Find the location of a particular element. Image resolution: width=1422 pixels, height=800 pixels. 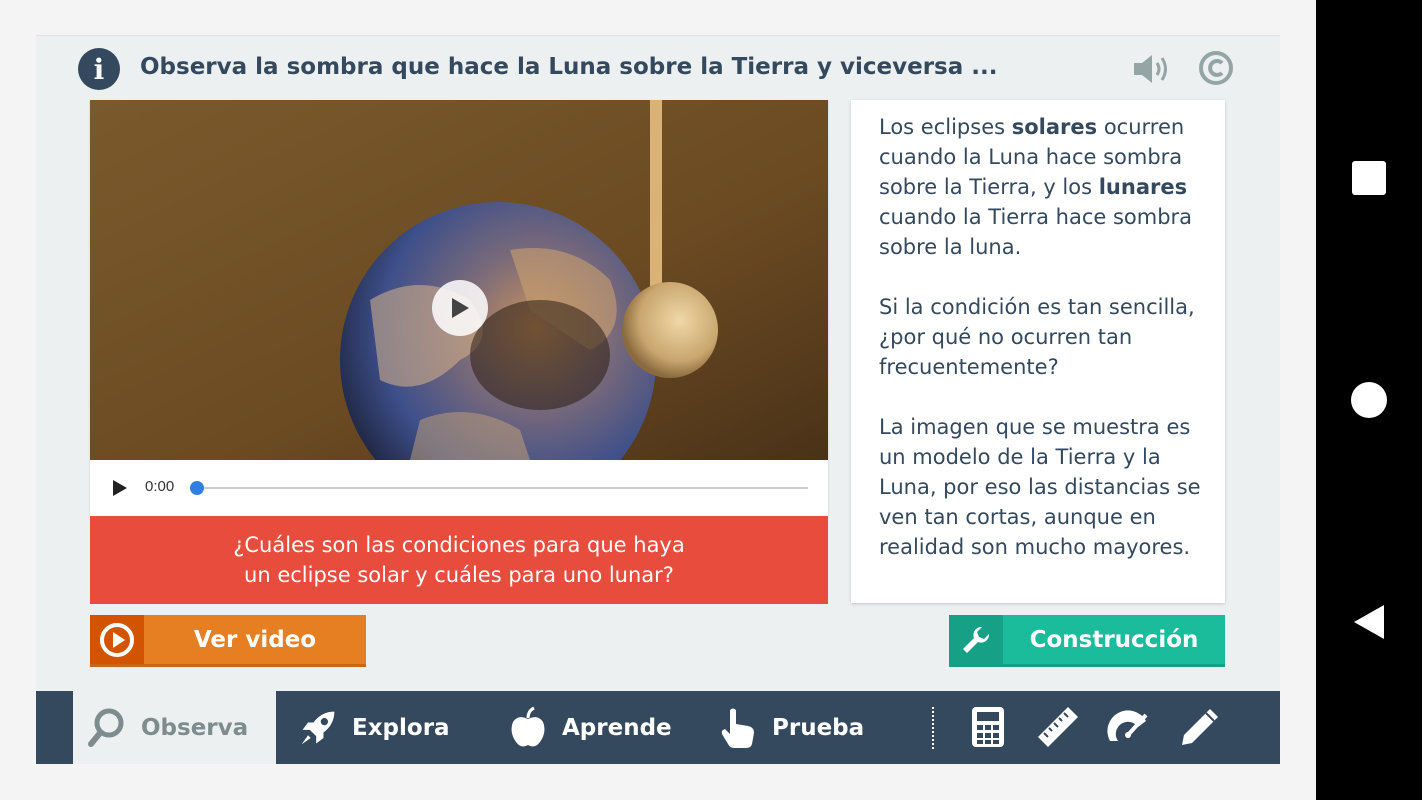

wrench-icon is located at coordinates (976, 639).